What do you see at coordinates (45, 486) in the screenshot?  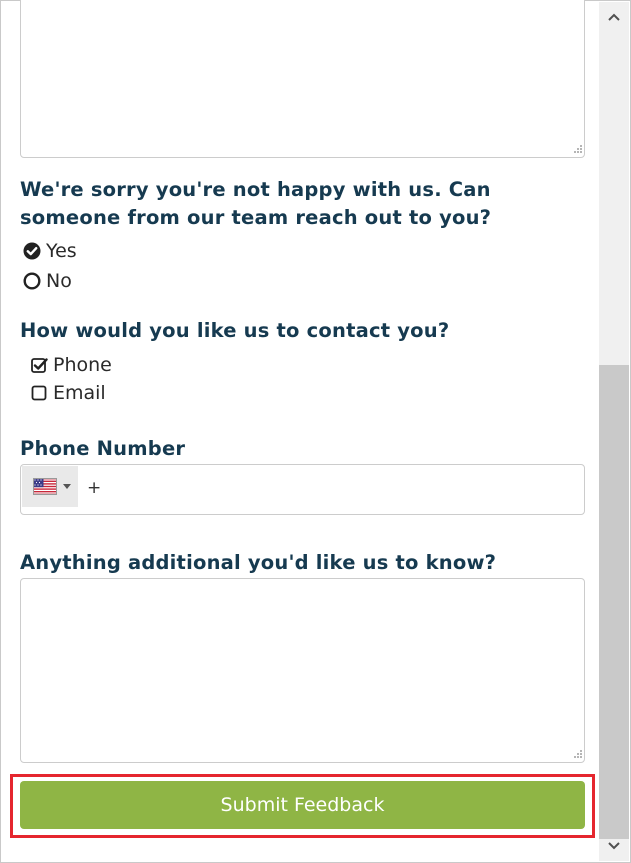 I see `us-flag-icon` at bounding box center [45, 486].